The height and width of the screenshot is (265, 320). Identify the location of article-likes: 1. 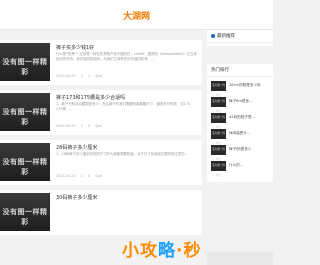
(89, 76).